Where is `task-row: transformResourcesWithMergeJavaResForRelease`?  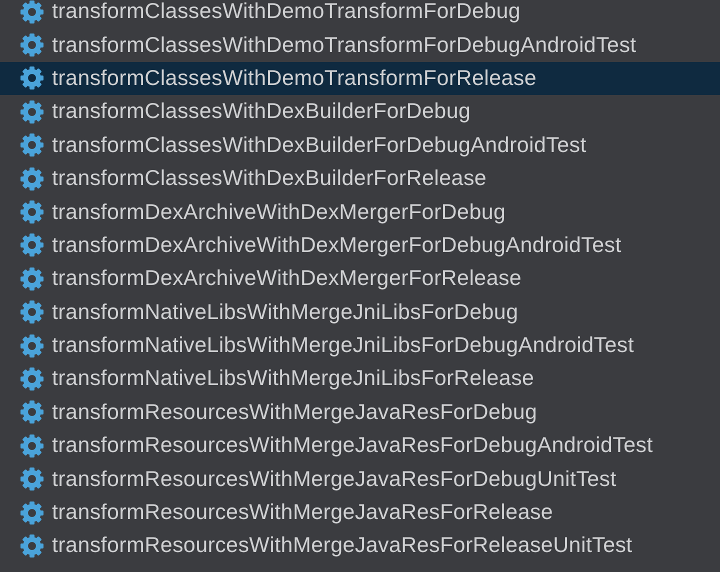
task-row: transformResourcesWithMergeJavaResForRelease is located at coordinates (360, 513).